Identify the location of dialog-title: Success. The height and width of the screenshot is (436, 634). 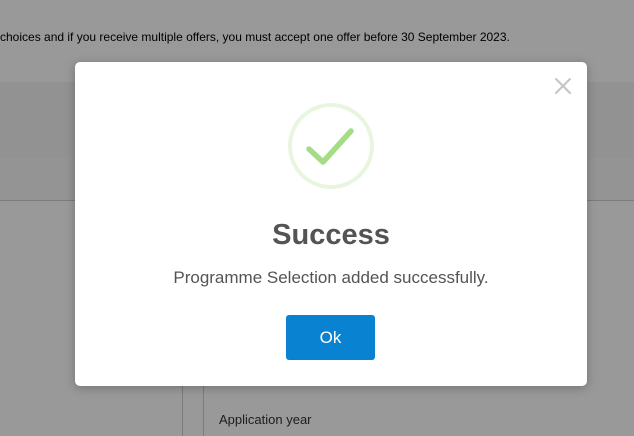
(331, 235).